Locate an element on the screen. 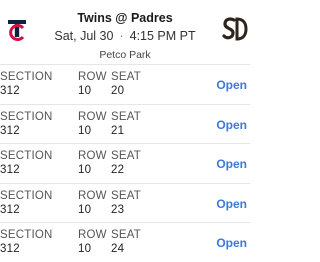 The width and height of the screenshot is (320, 262). event-title: Twins @ Padres is located at coordinates (125, 18).